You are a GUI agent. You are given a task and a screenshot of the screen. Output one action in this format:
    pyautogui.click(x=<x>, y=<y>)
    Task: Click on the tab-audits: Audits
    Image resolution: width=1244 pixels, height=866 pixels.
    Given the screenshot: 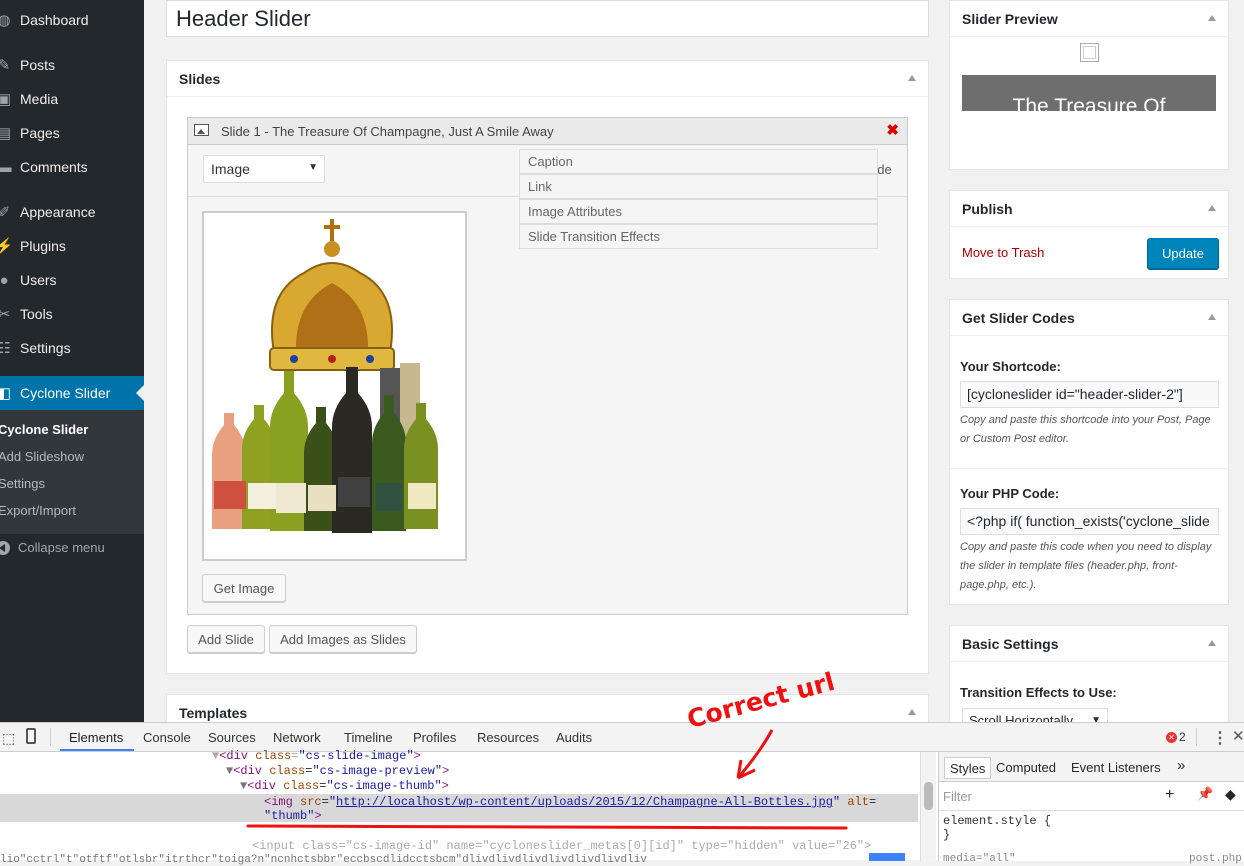 What is the action you would take?
    pyautogui.click(x=574, y=737)
    